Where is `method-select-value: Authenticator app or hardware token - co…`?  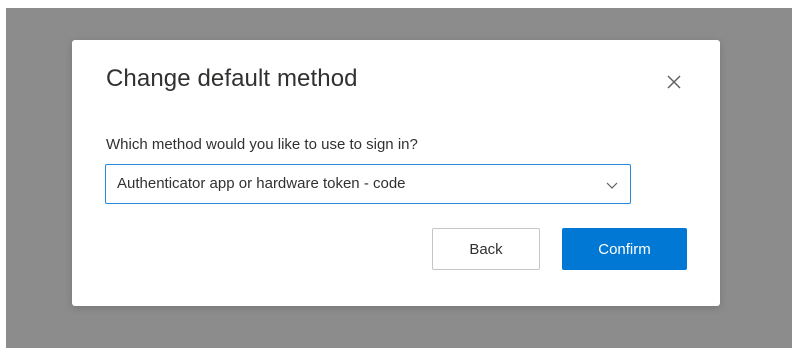 method-select-value: Authenticator app or hardware token - co… is located at coordinates (261, 183).